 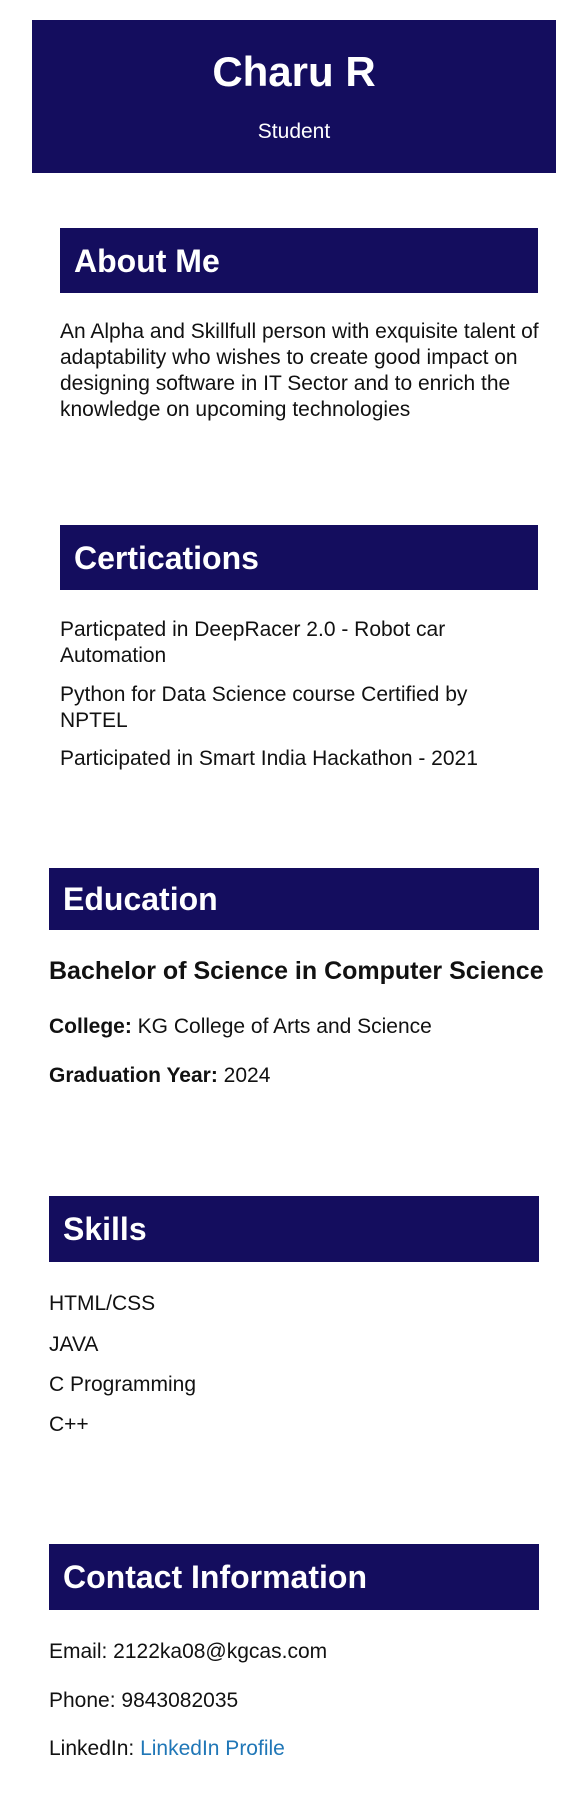 What do you see at coordinates (294, 899) in the screenshot?
I see `education-heading: Education` at bounding box center [294, 899].